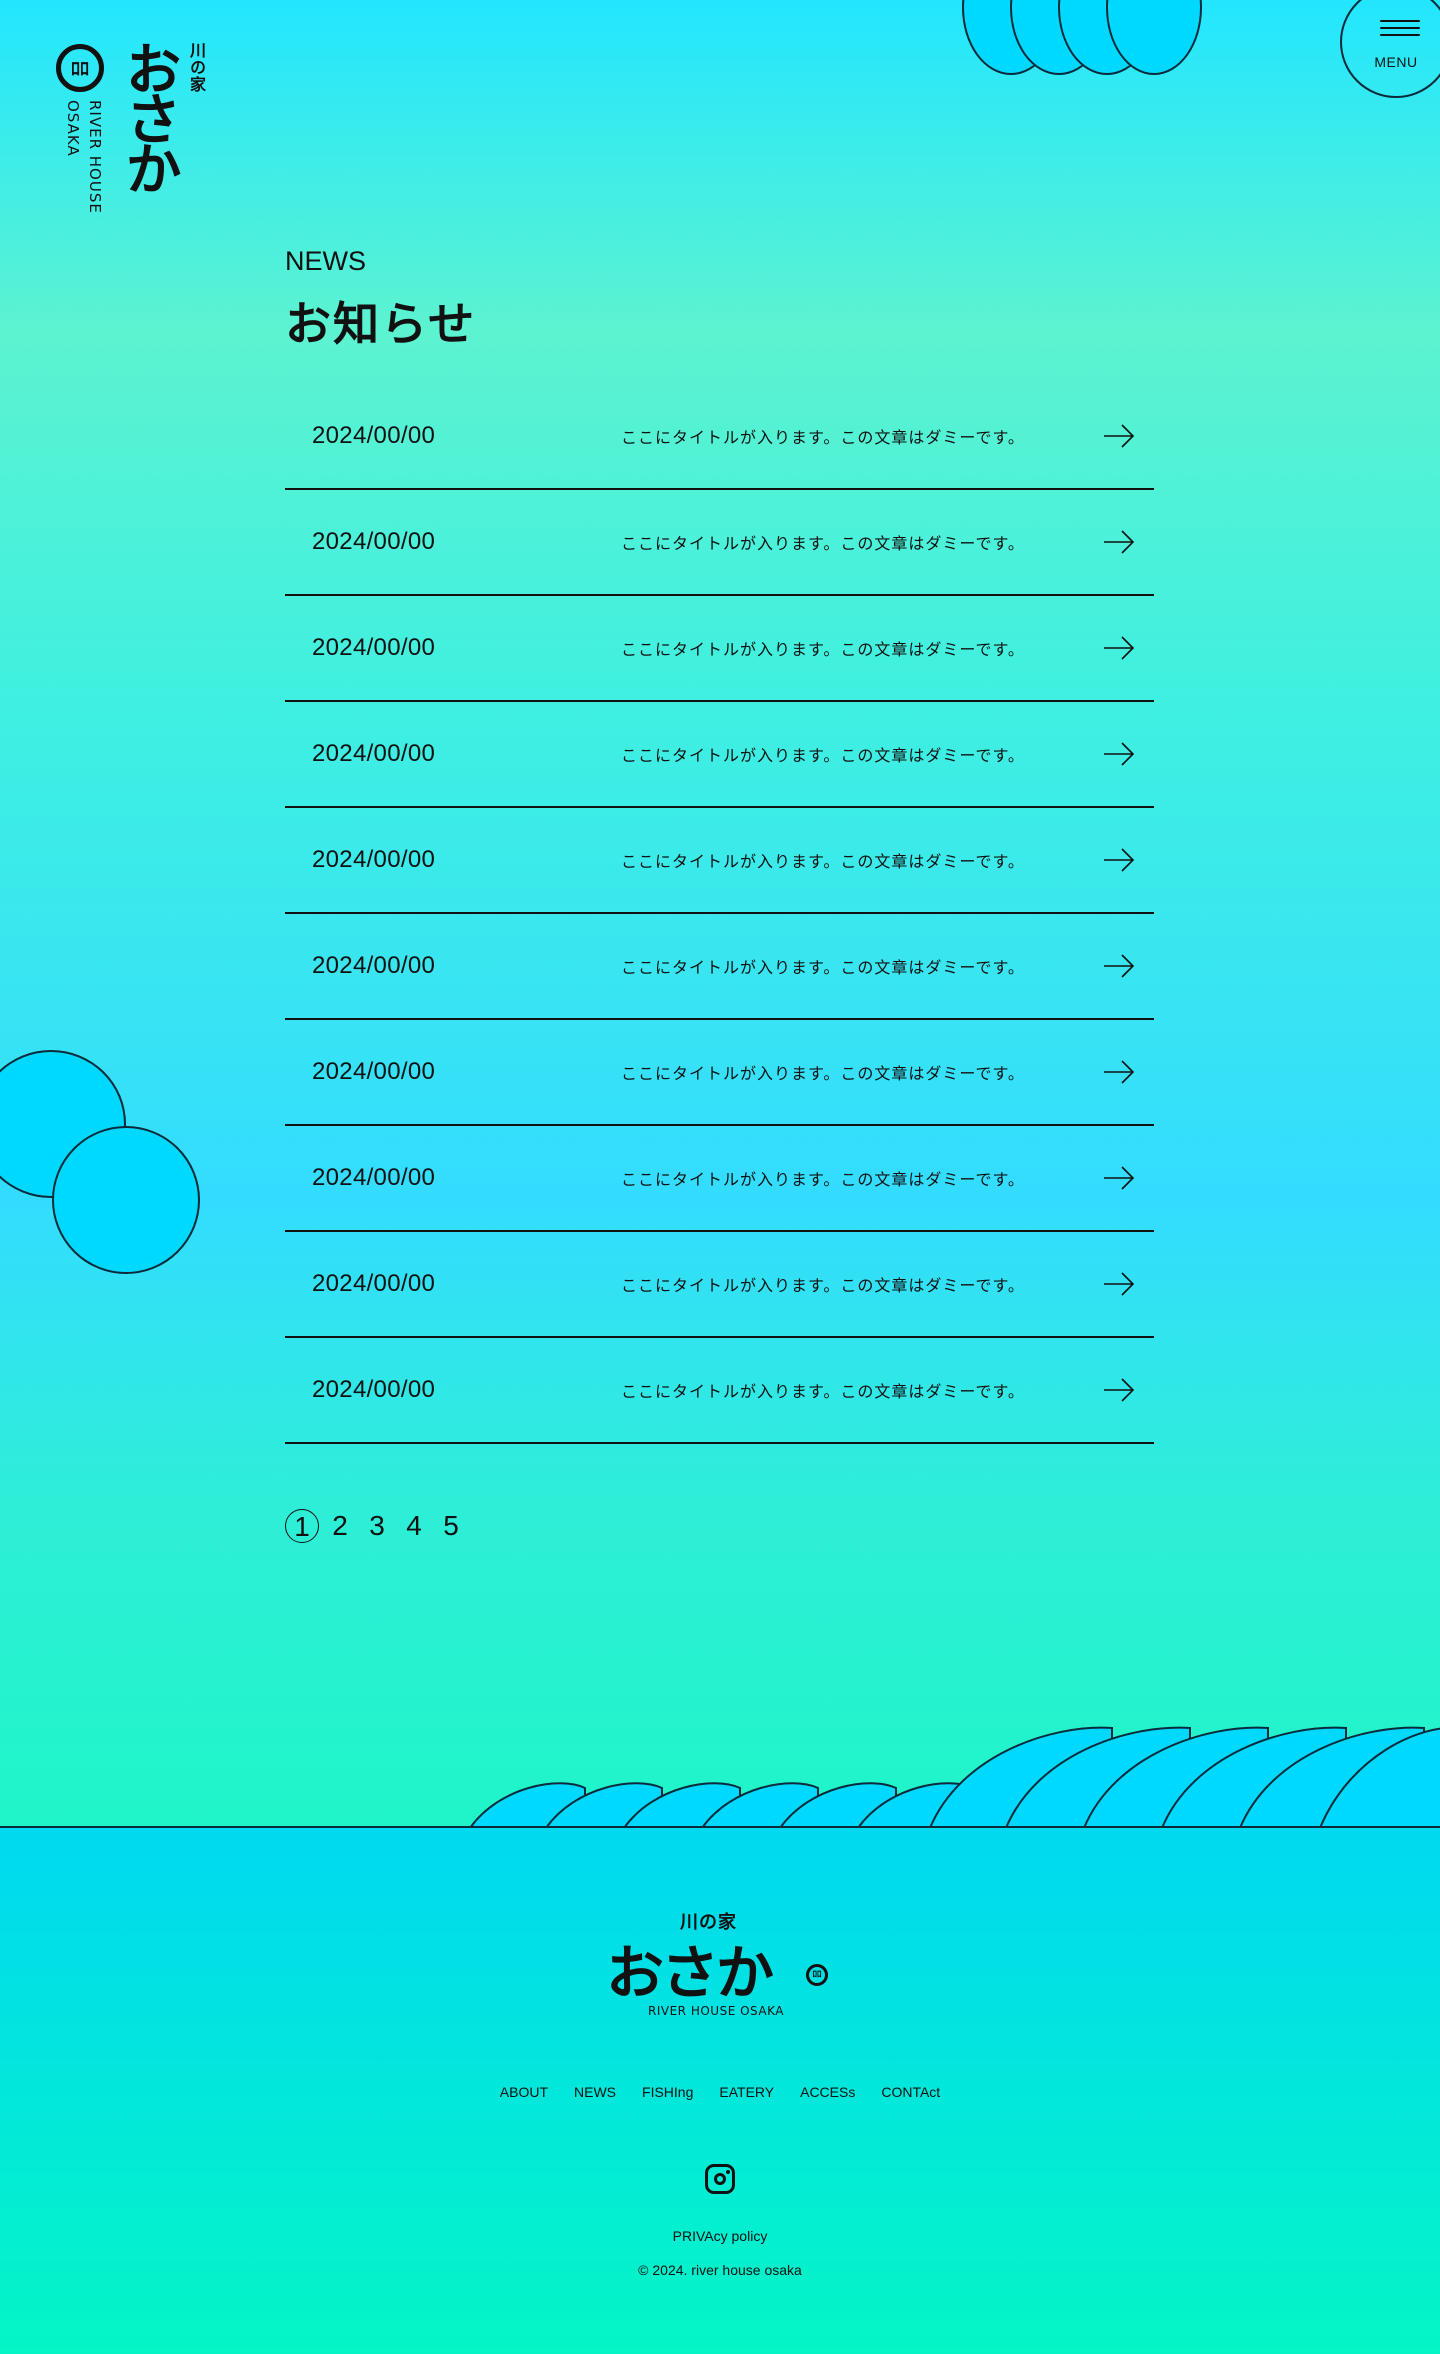 Image resolution: width=1440 pixels, height=2354 pixels. I want to click on footer-nav-eatery: EATERY, so click(746, 2092).